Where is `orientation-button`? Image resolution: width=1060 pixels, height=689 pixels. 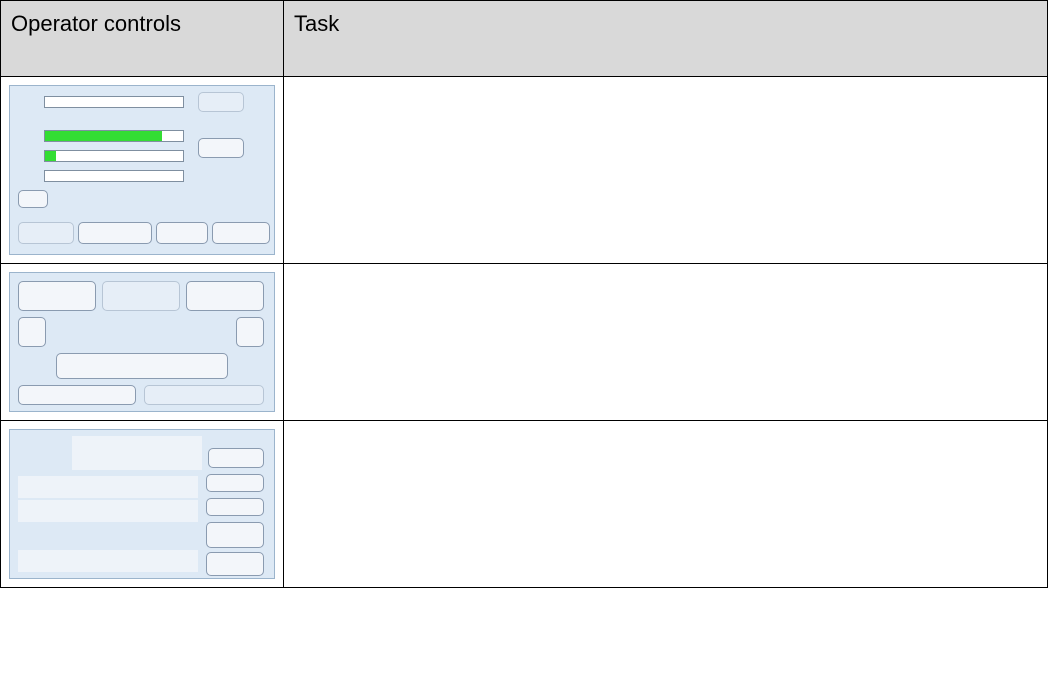 orientation-button is located at coordinates (225, 296).